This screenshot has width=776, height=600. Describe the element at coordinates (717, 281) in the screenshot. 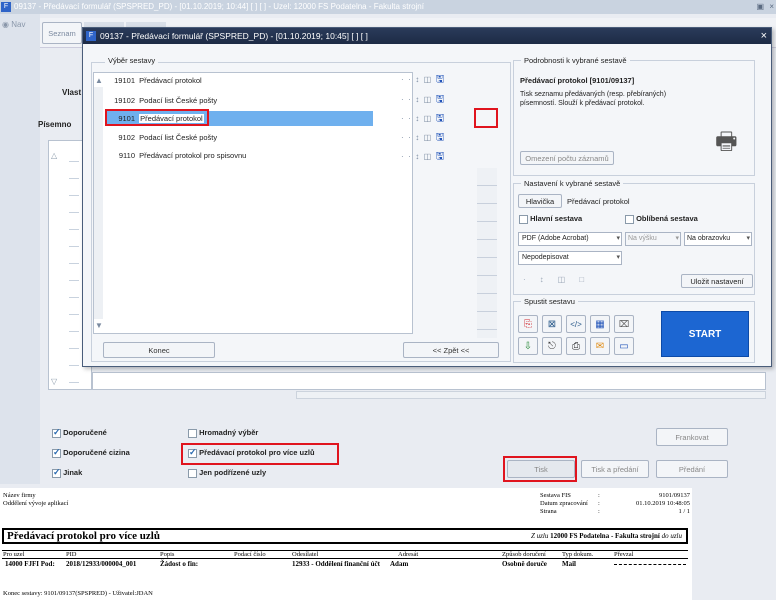

I see `ulozit-nastaveni-button: Uložit nastavení` at that location.